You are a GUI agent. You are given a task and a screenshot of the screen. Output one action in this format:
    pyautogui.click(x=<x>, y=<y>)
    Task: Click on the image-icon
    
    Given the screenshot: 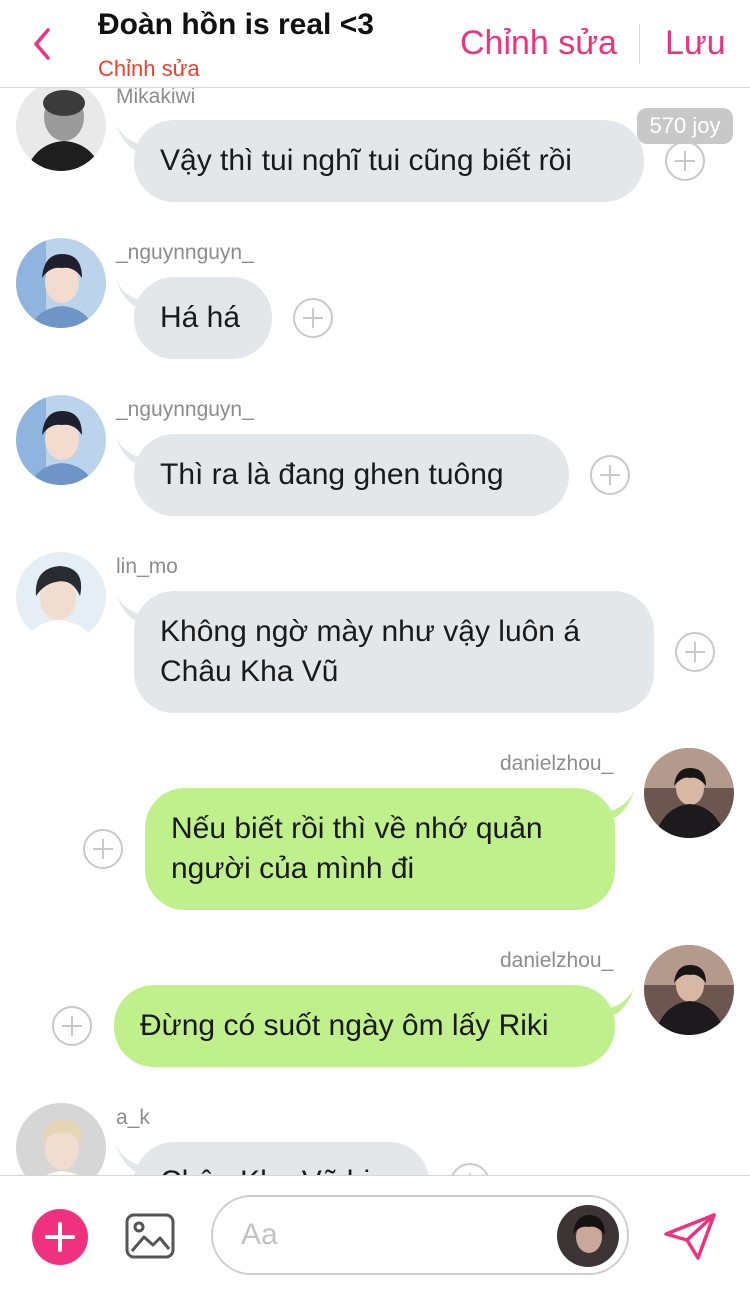 What is the action you would take?
    pyautogui.click(x=150, y=1236)
    